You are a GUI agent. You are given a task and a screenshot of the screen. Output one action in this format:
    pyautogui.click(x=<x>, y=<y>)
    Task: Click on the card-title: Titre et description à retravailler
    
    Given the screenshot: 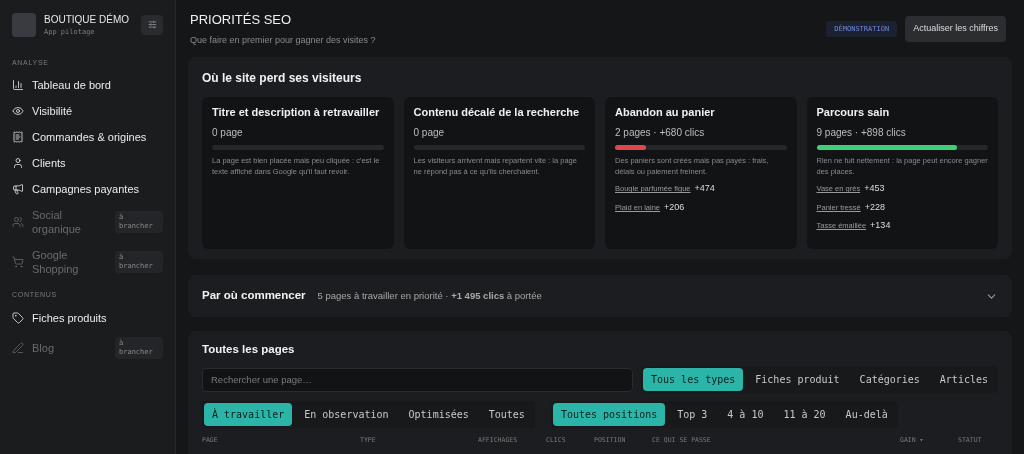 What is the action you would take?
    pyautogui.click(x=296, y=112)
    